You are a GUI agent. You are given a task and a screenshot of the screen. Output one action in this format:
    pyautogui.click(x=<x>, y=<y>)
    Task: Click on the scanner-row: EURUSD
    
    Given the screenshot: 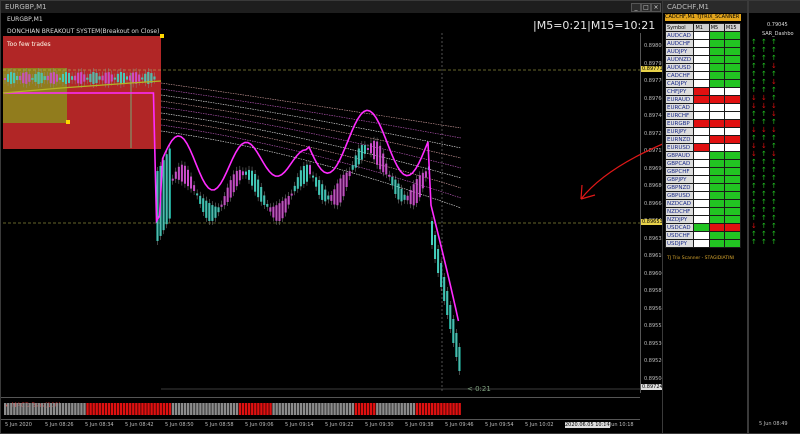 What is the action you would take?
    pyautogui.click(x=703, y=147)
    